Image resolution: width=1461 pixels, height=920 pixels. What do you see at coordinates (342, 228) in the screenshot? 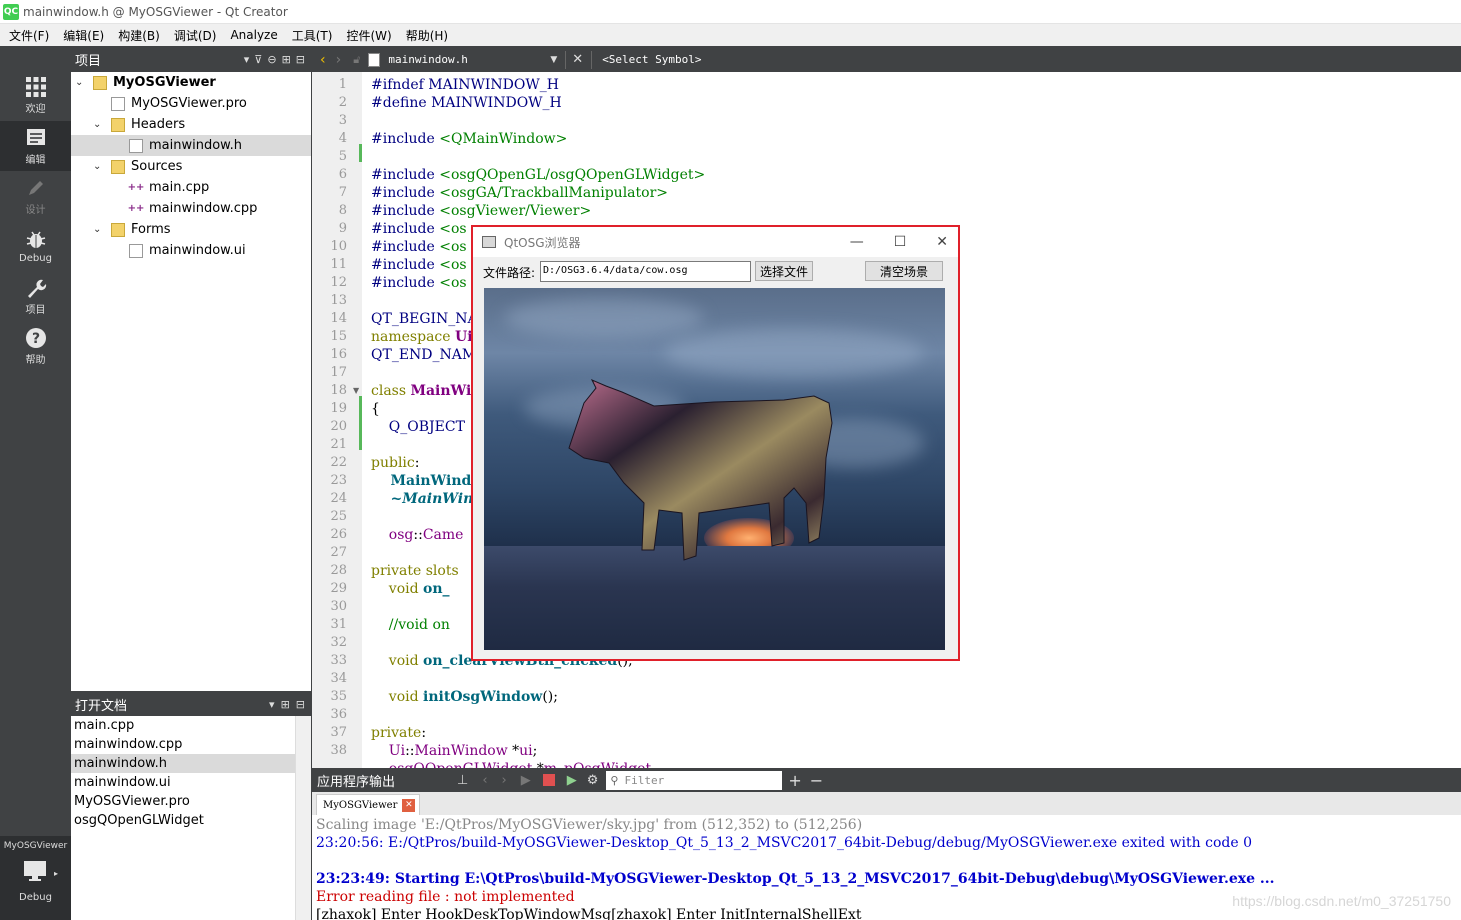
I see `line-number: 9` at bounding box center [342, 228].